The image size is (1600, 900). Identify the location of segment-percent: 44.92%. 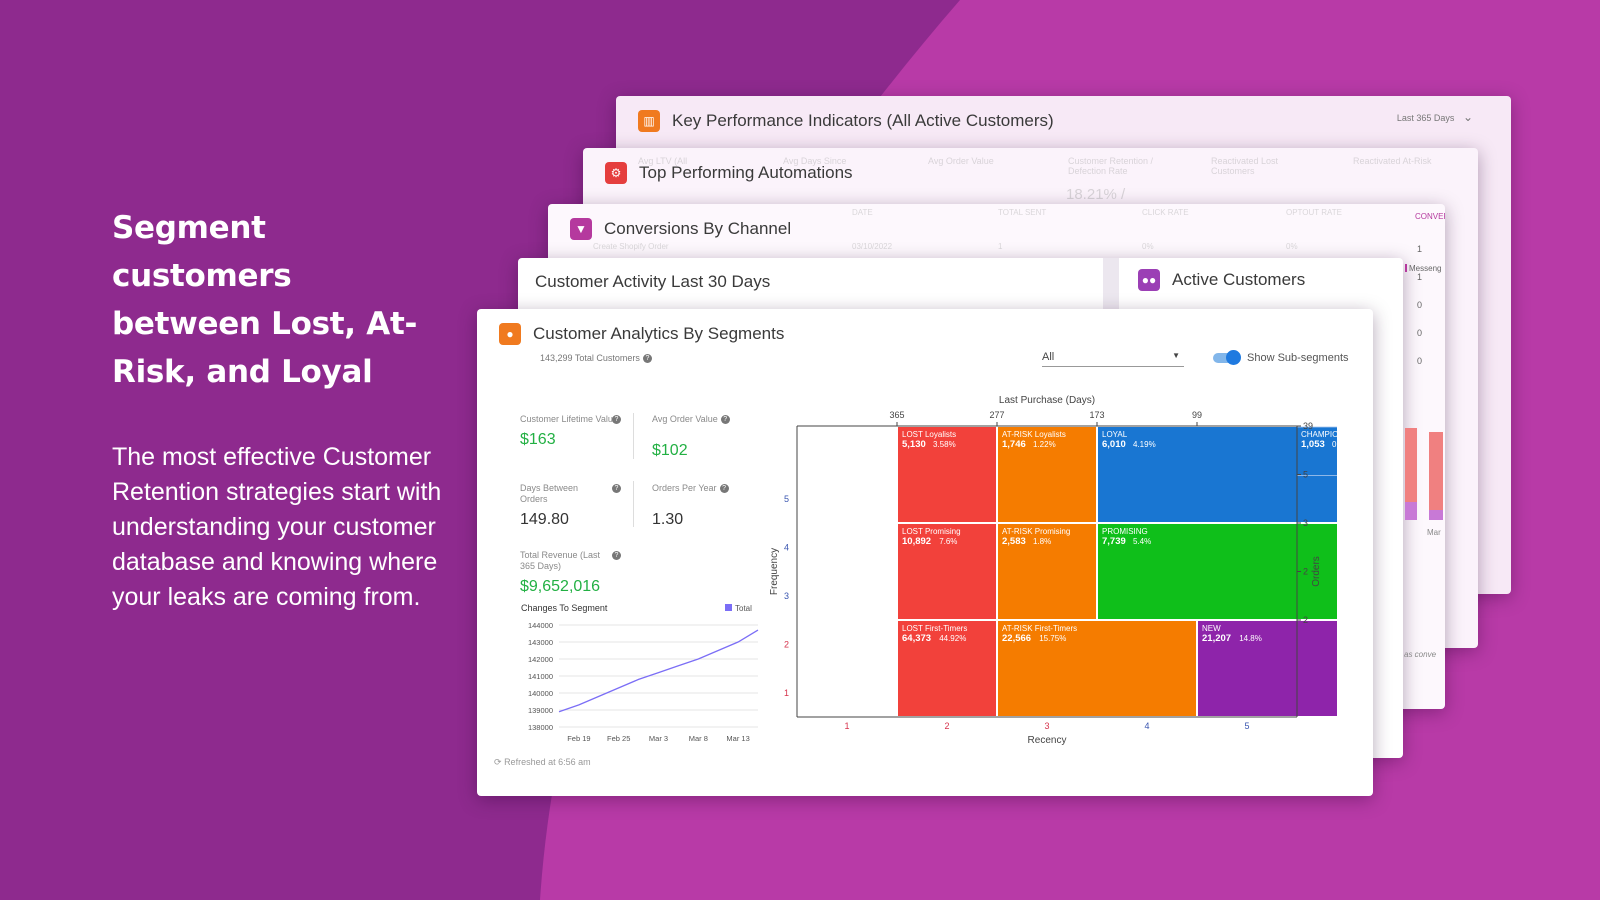
(952, 638).